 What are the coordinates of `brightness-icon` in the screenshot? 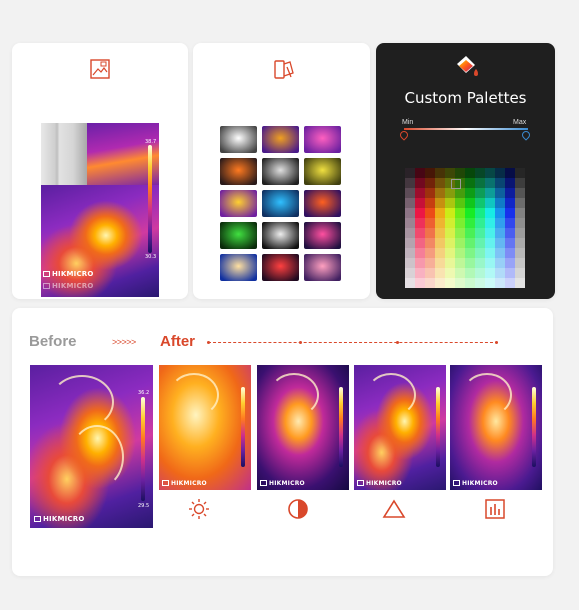 It's located at (199, 509).